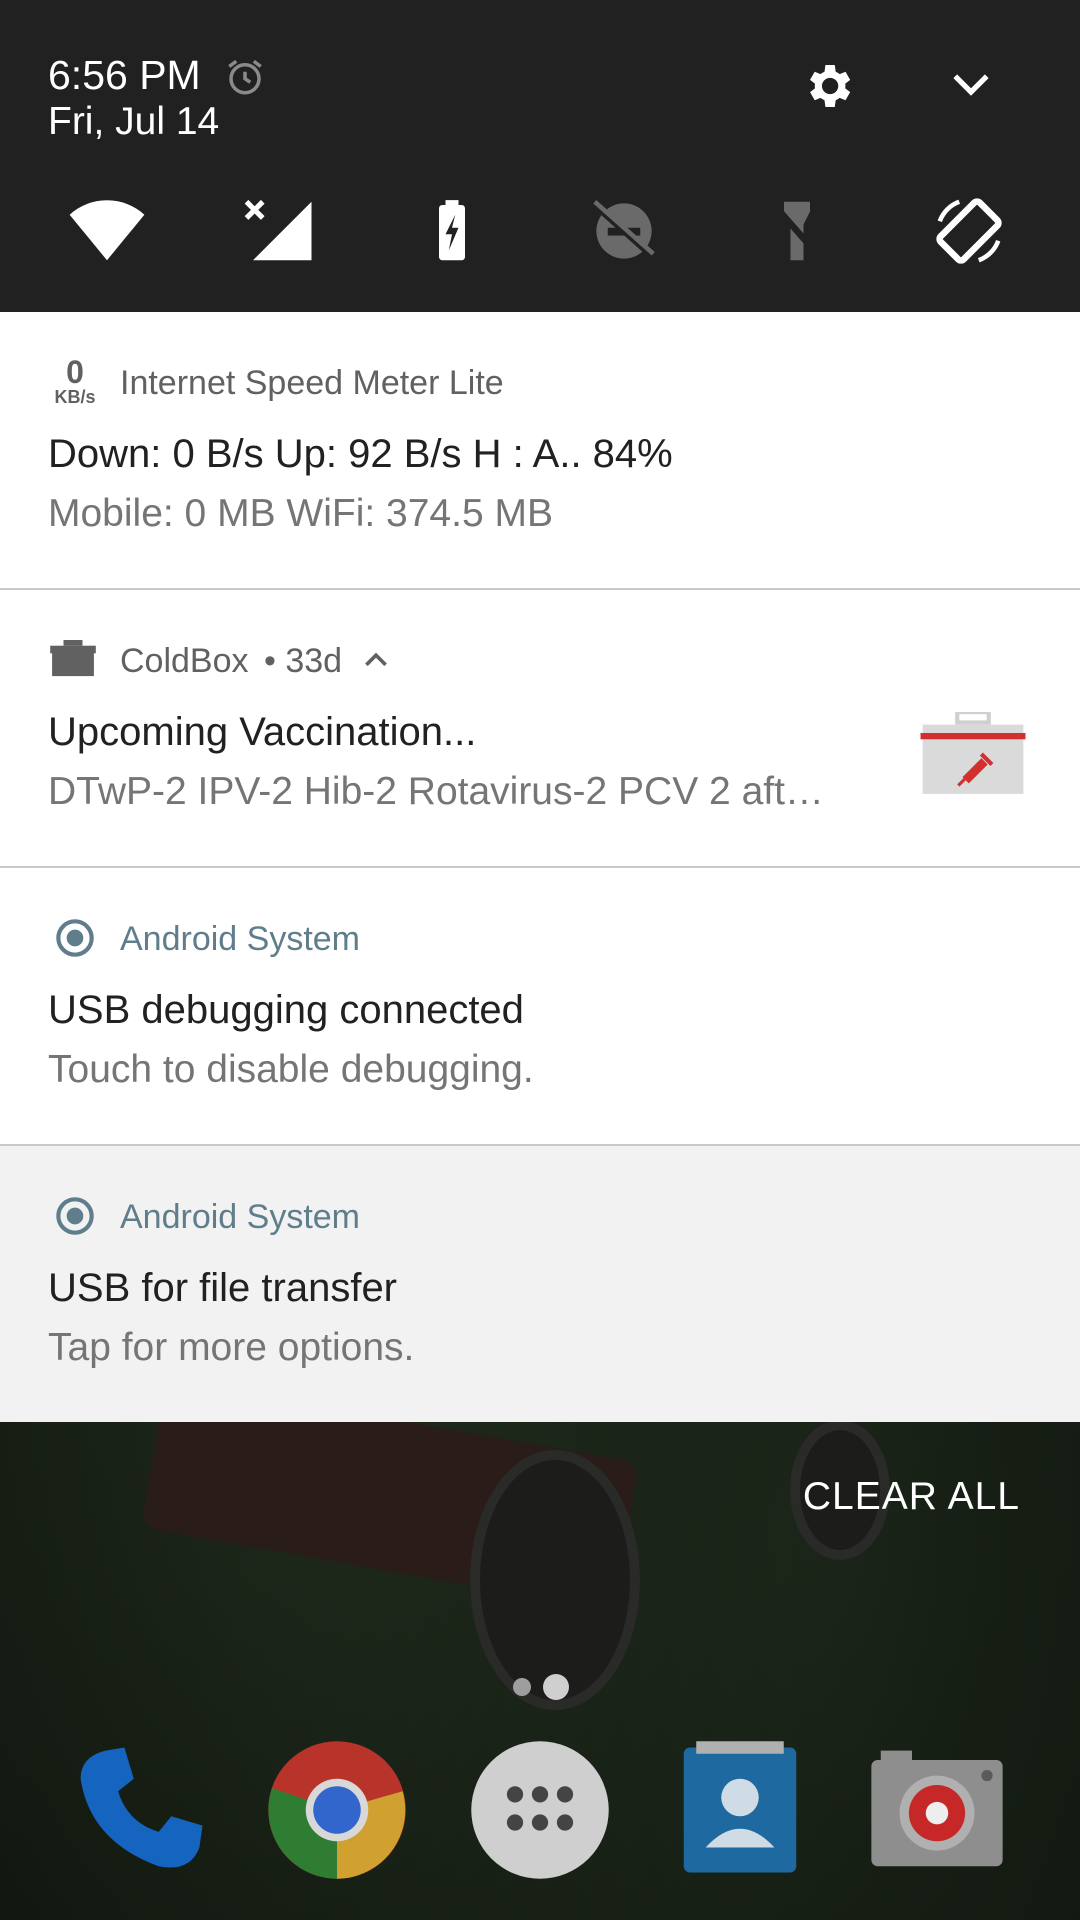 This screenshot has width=1080, height=1920. What do you see at coordinates (971, 85) in the screenshot?
I see `expand-icon` at bounding box center [971, 85].